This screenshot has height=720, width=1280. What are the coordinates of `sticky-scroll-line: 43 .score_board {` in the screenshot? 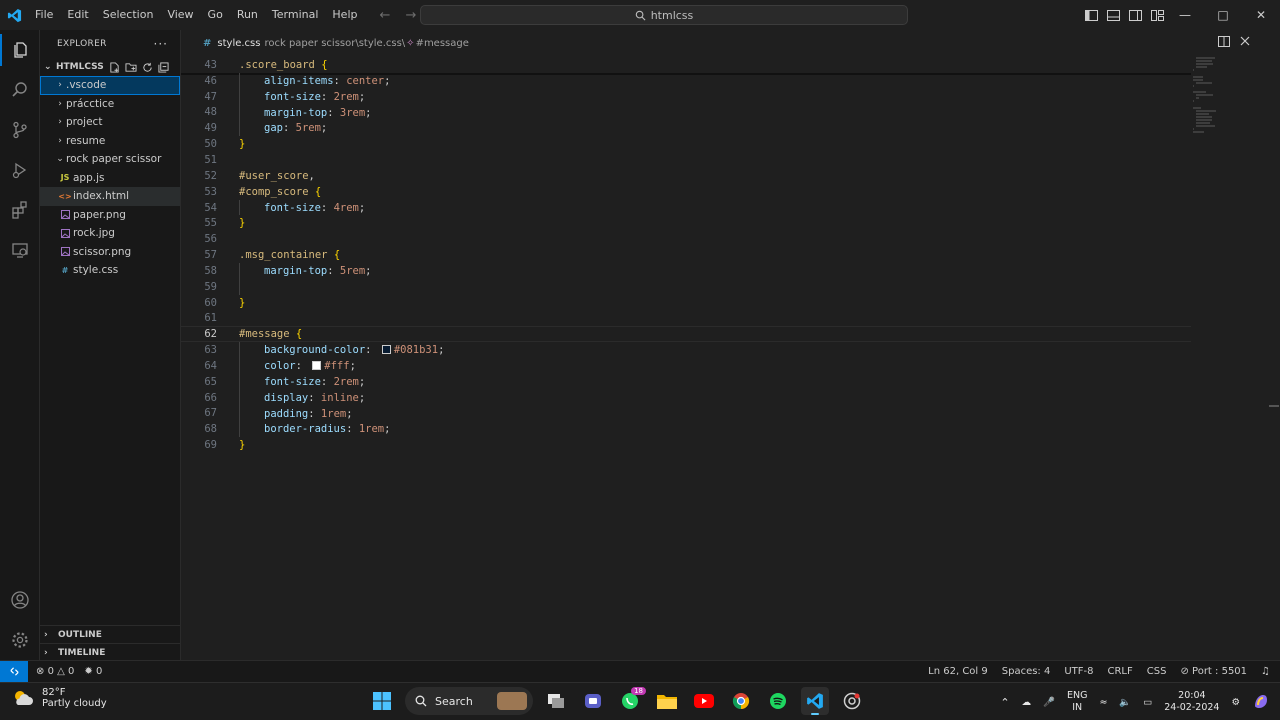 It's located at (686, 65).